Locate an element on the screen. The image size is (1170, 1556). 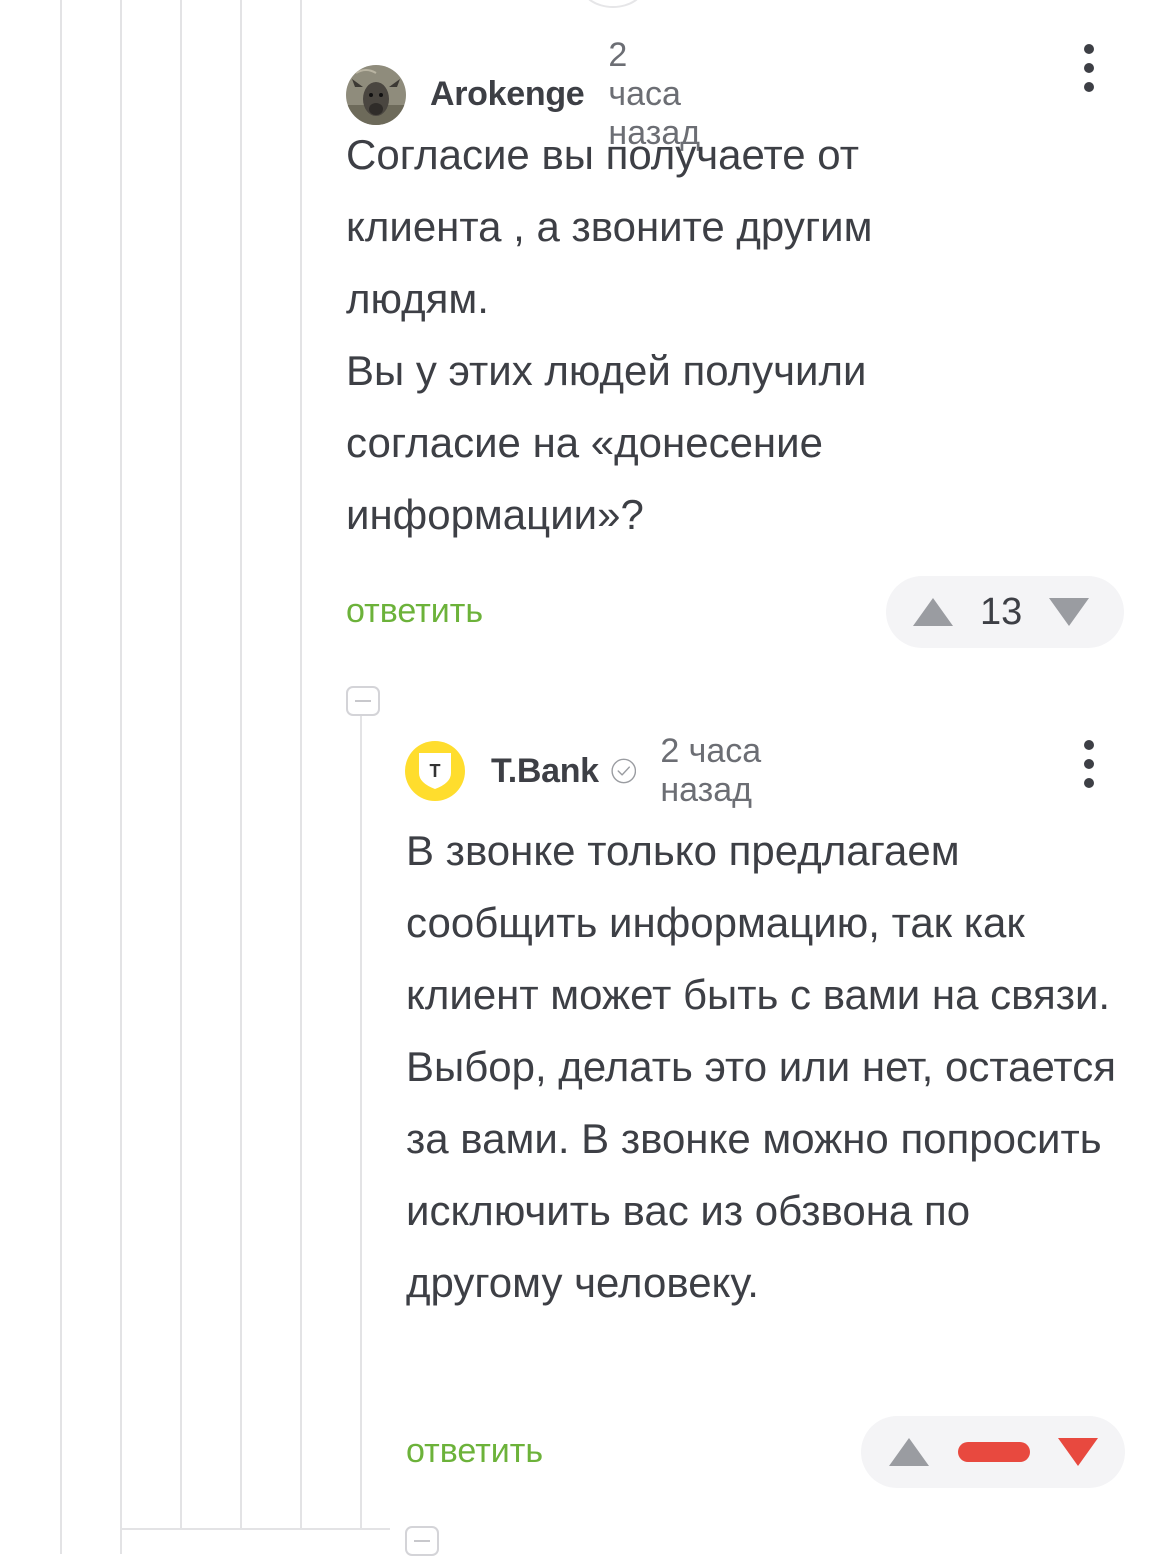
previous-avatar-edge is located at coordinates (613, 4).